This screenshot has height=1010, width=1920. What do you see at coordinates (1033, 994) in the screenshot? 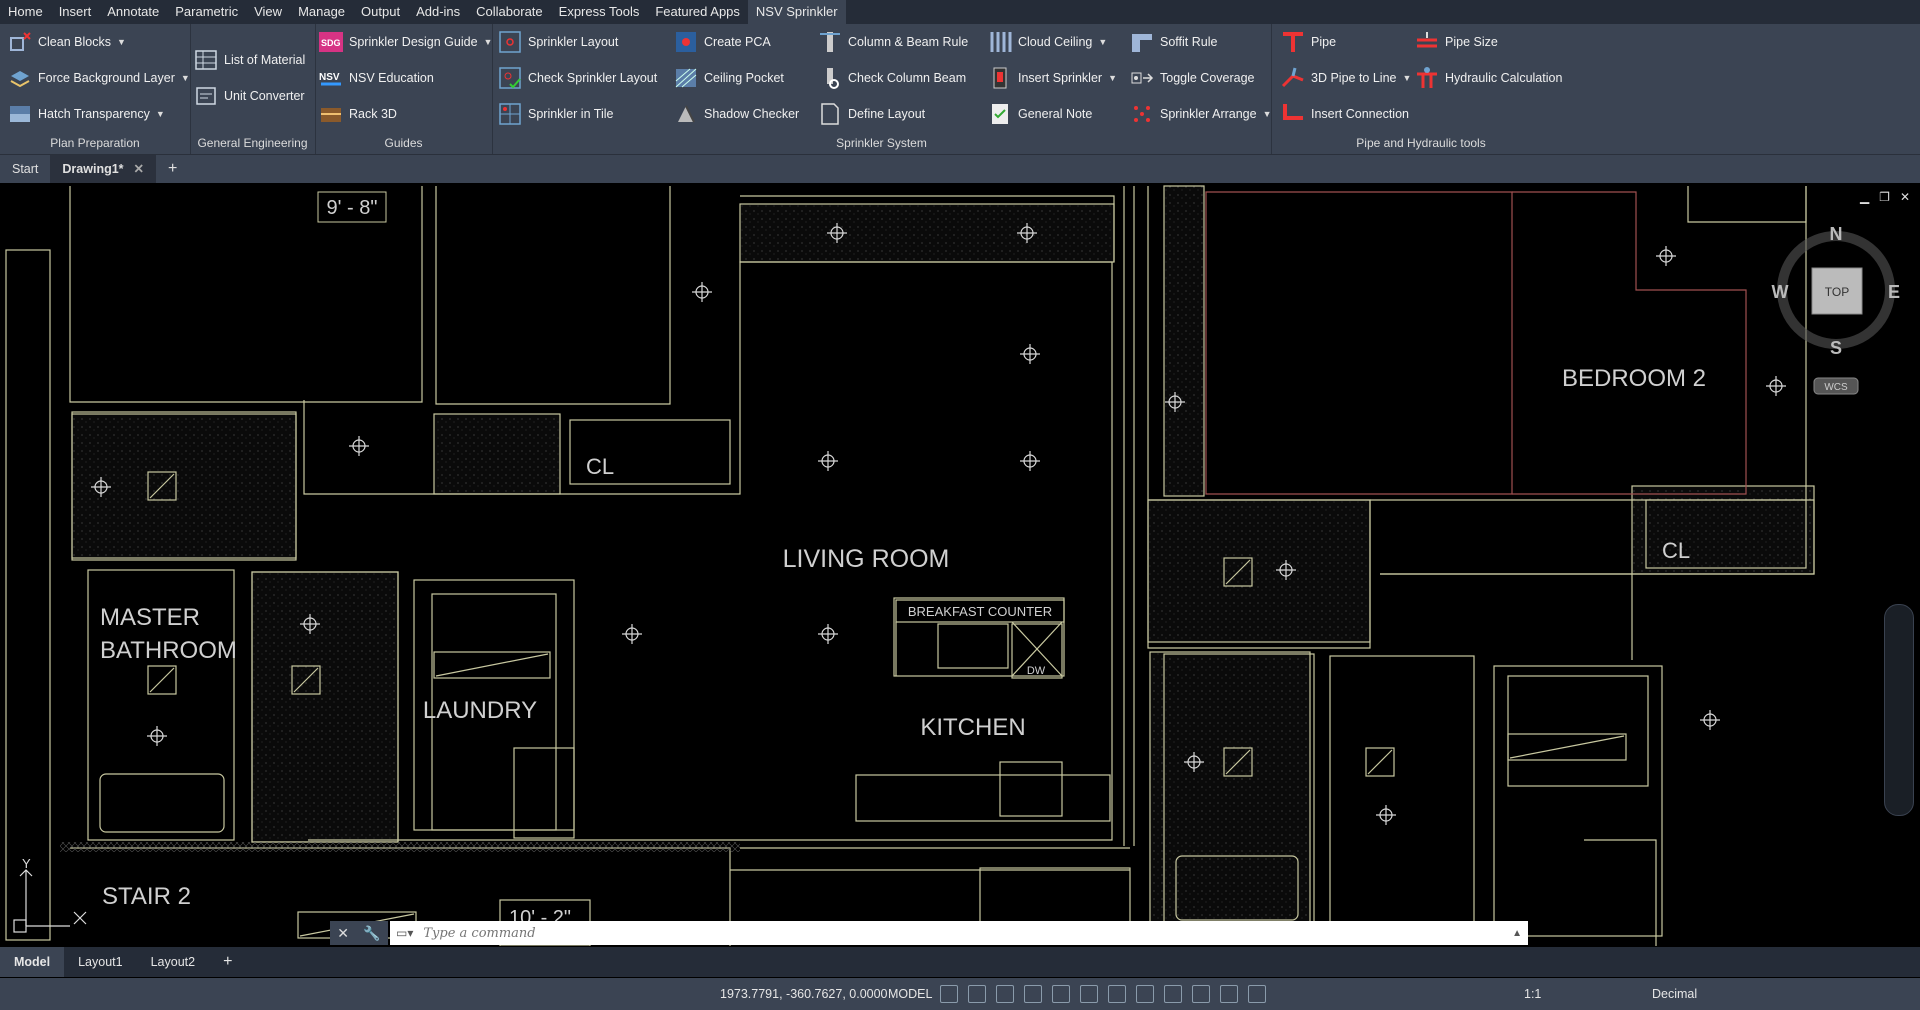
I see `polar-icon` at bounding box center [1033, 994].